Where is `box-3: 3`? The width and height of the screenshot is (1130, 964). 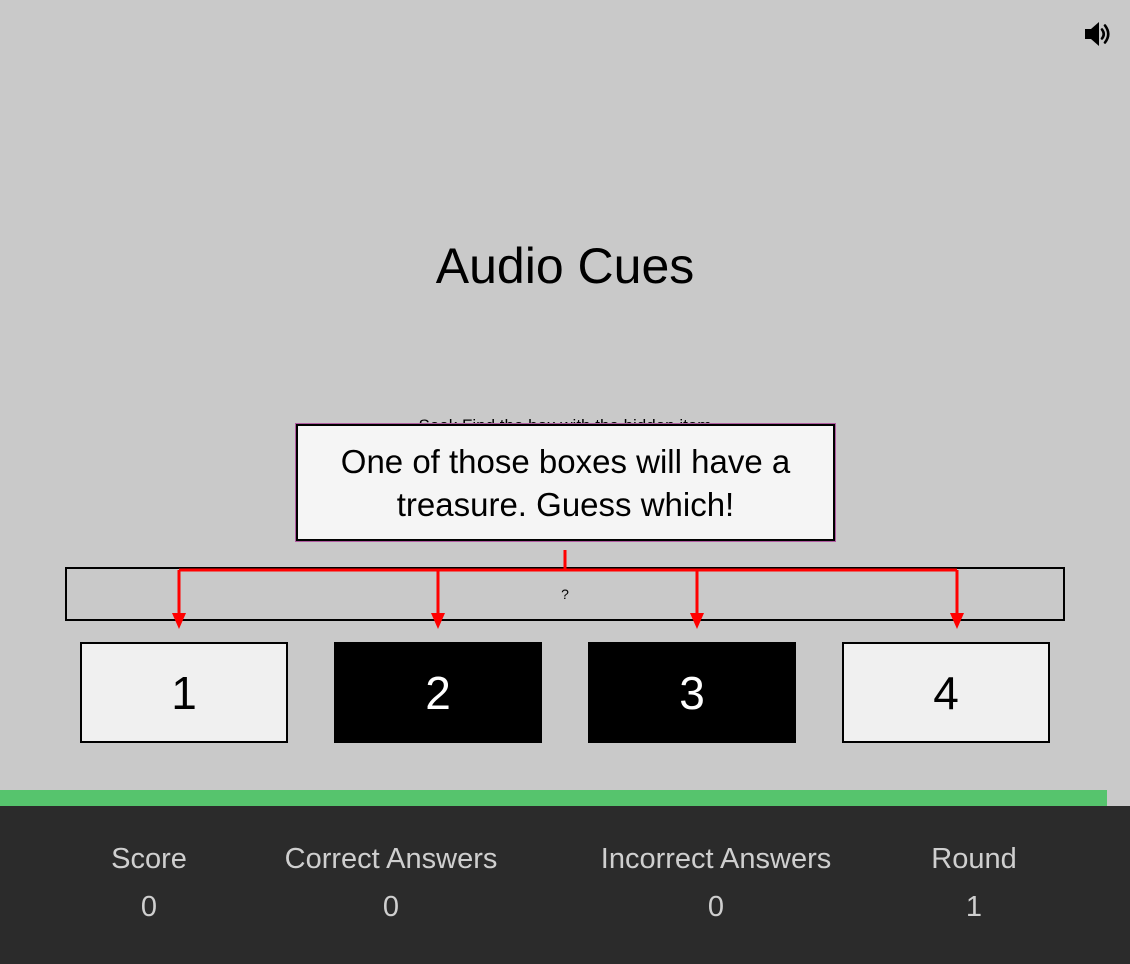 box-3: 3 is located at coordinates (692, 692).